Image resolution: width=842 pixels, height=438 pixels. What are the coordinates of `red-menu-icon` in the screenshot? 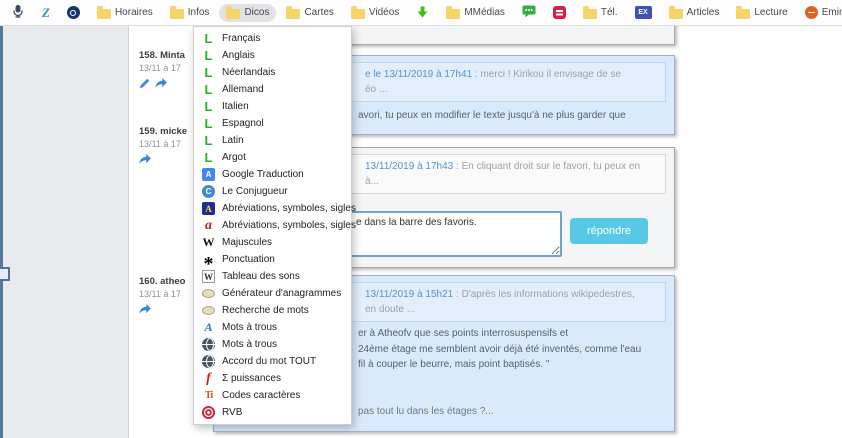 It's located at (559, 12).